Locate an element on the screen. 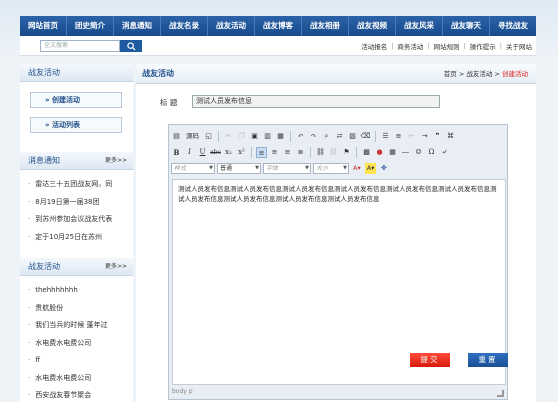  eraser-icon: ⌫ is located at coordinates (365, 136).